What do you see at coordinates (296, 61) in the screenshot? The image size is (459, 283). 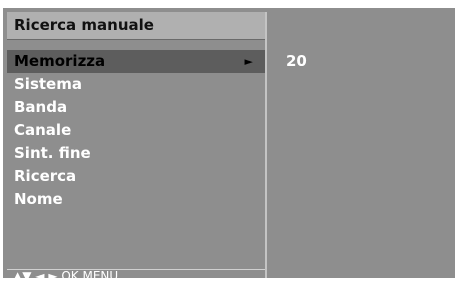 I see `memorizza-value: 20` at bounding box center [296, 61].